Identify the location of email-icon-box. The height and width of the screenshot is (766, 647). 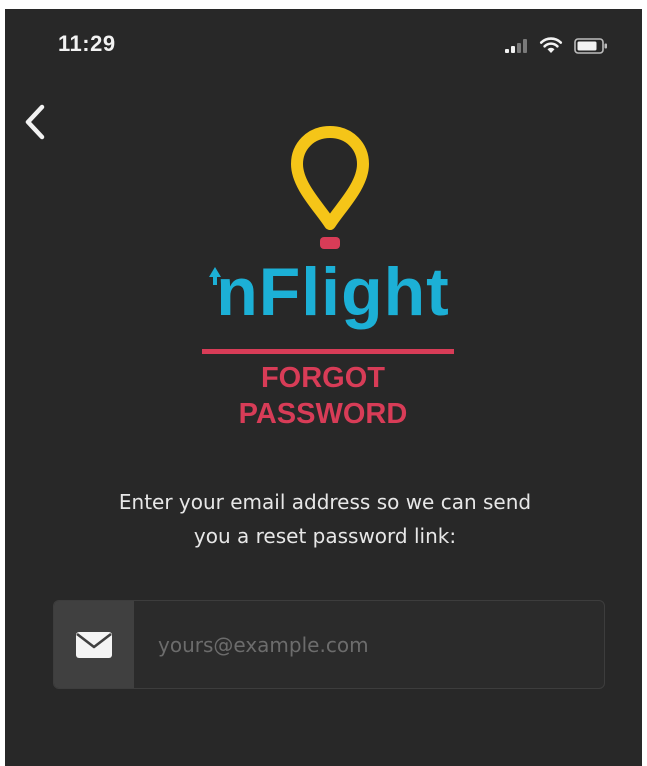
(94, 644).